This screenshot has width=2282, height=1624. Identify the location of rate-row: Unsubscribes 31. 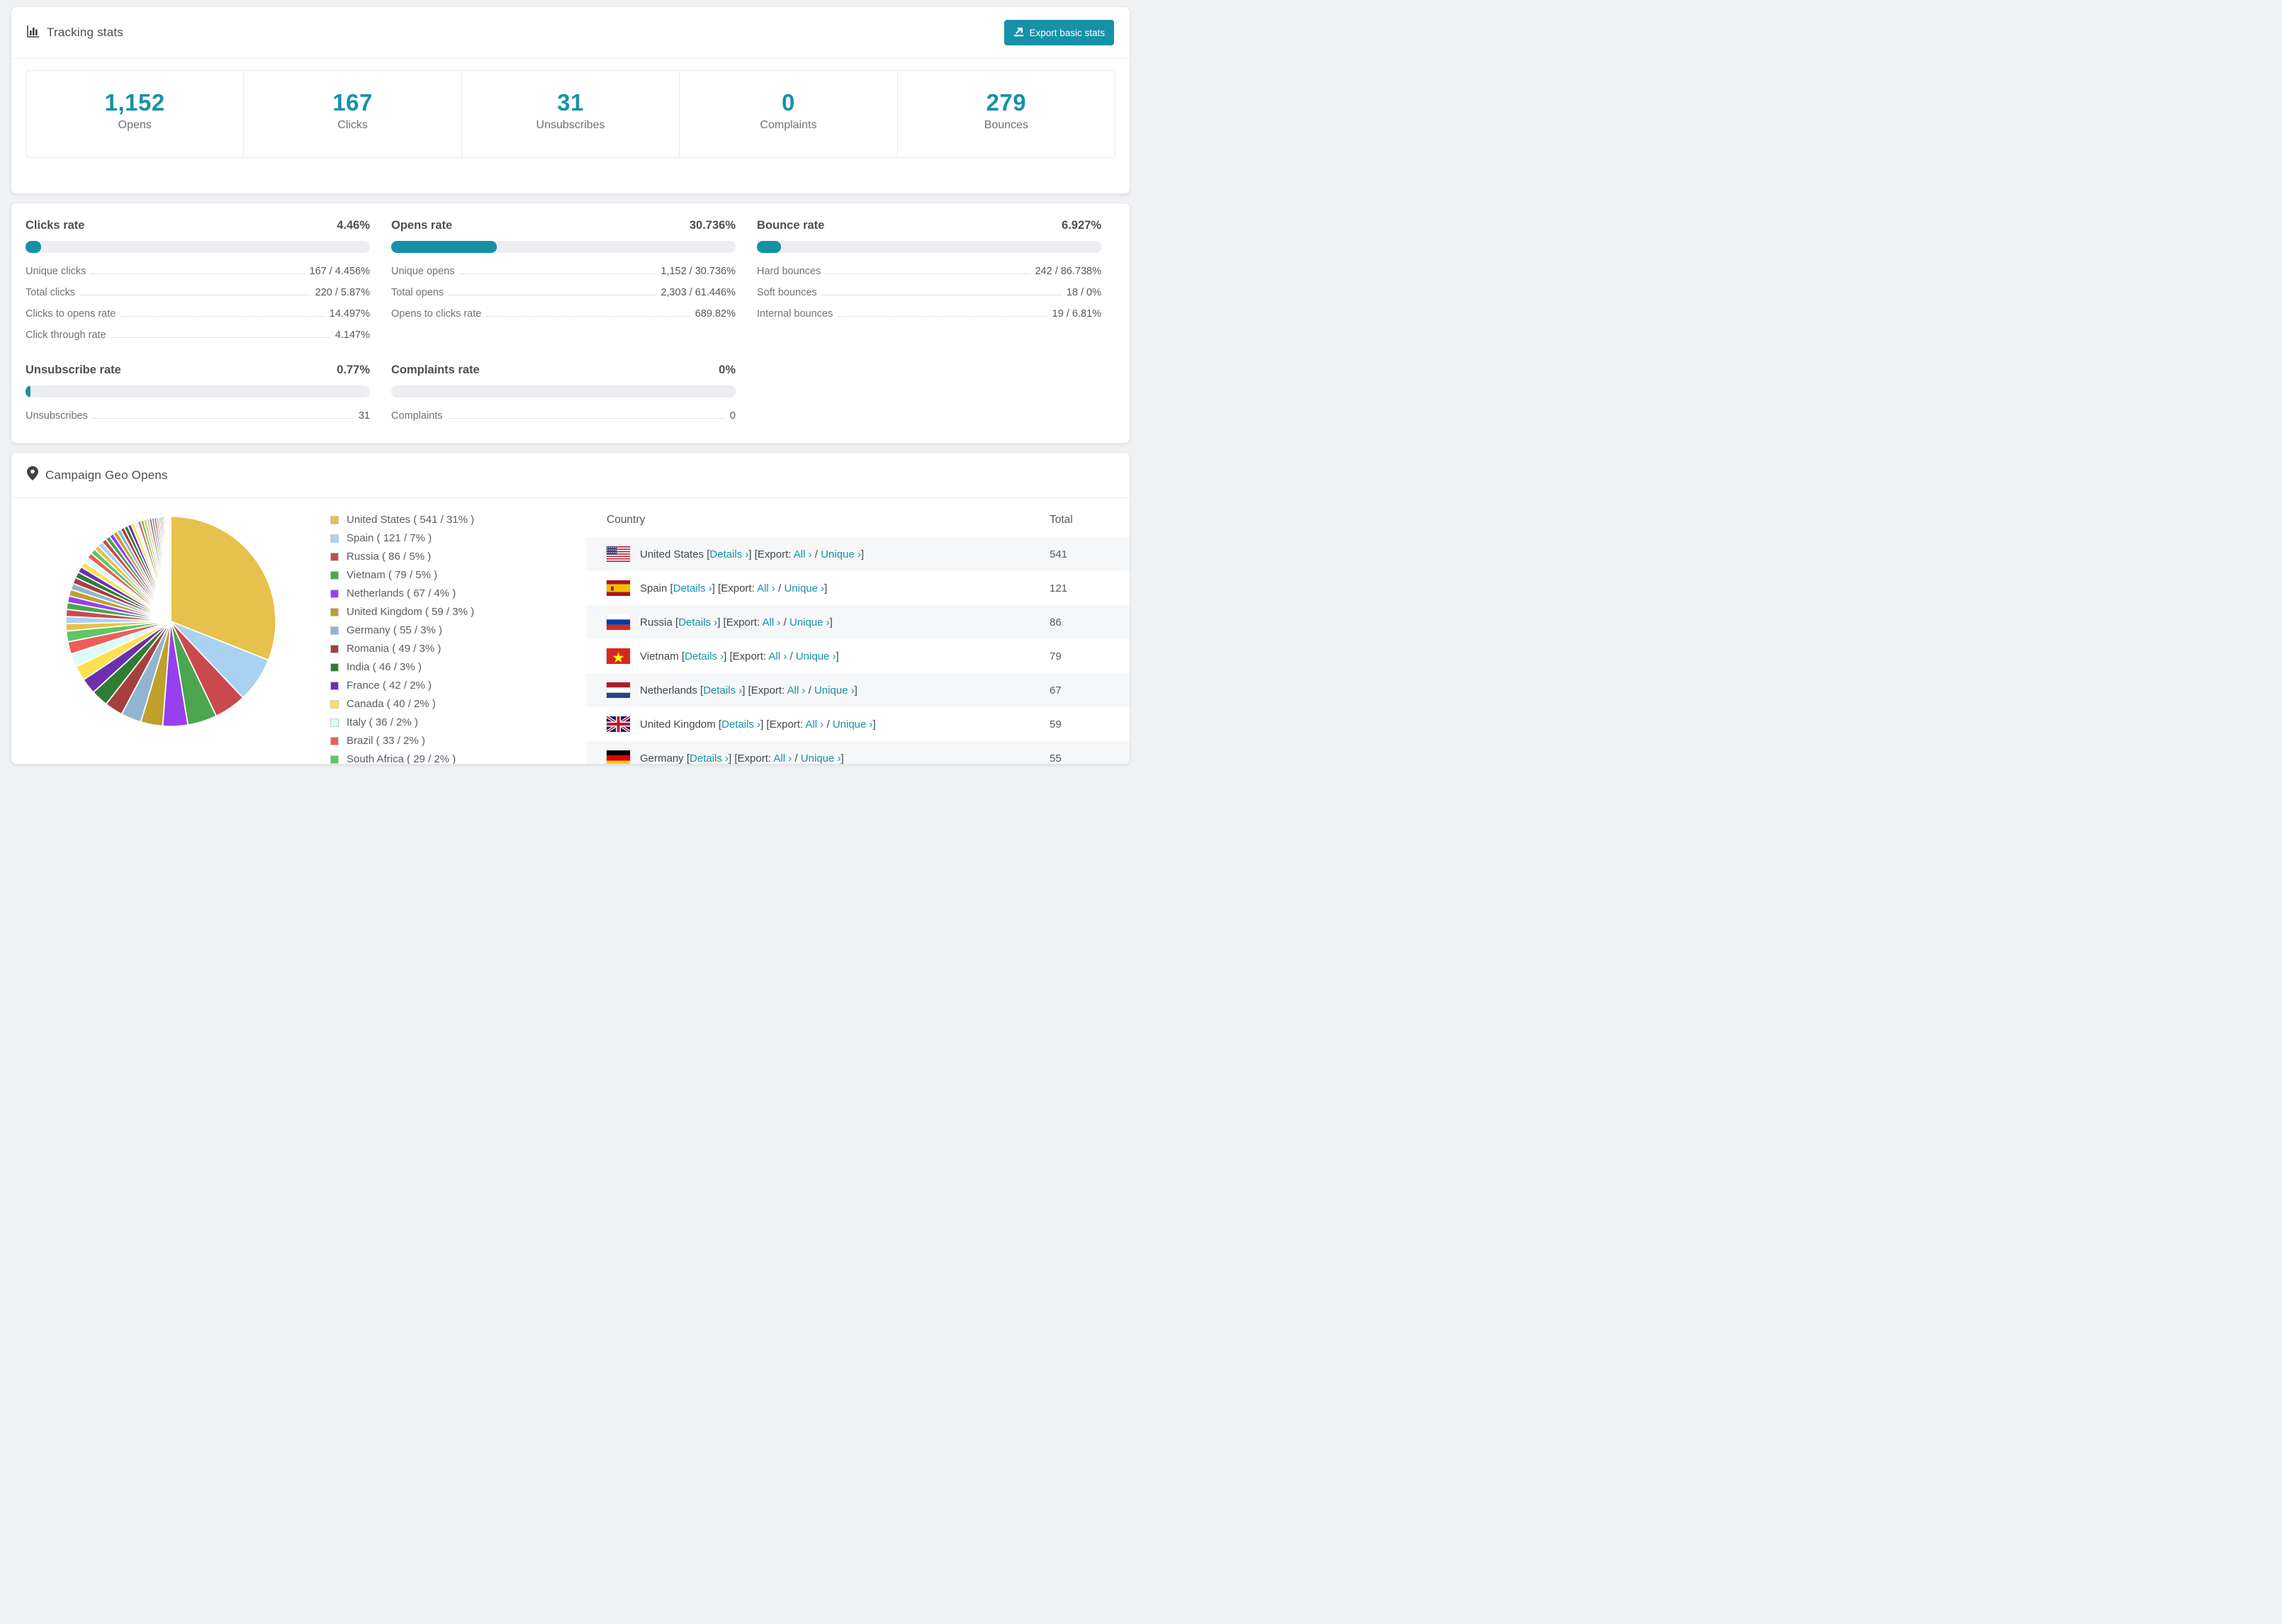
(198, 416).